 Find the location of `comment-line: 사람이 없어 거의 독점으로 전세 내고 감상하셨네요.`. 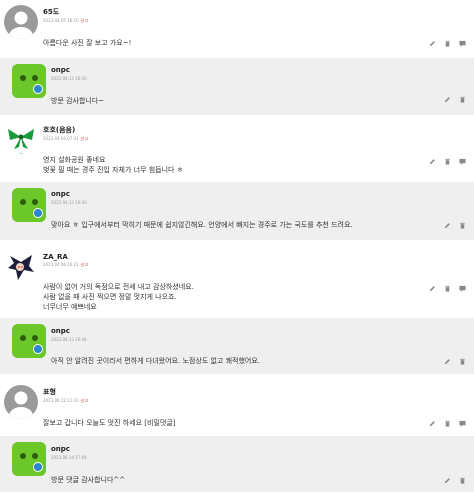

comment-line: 사람이 없어 거의 독점으로 전세 내고 감상하셨네요. is located at coordinates (118, 287).